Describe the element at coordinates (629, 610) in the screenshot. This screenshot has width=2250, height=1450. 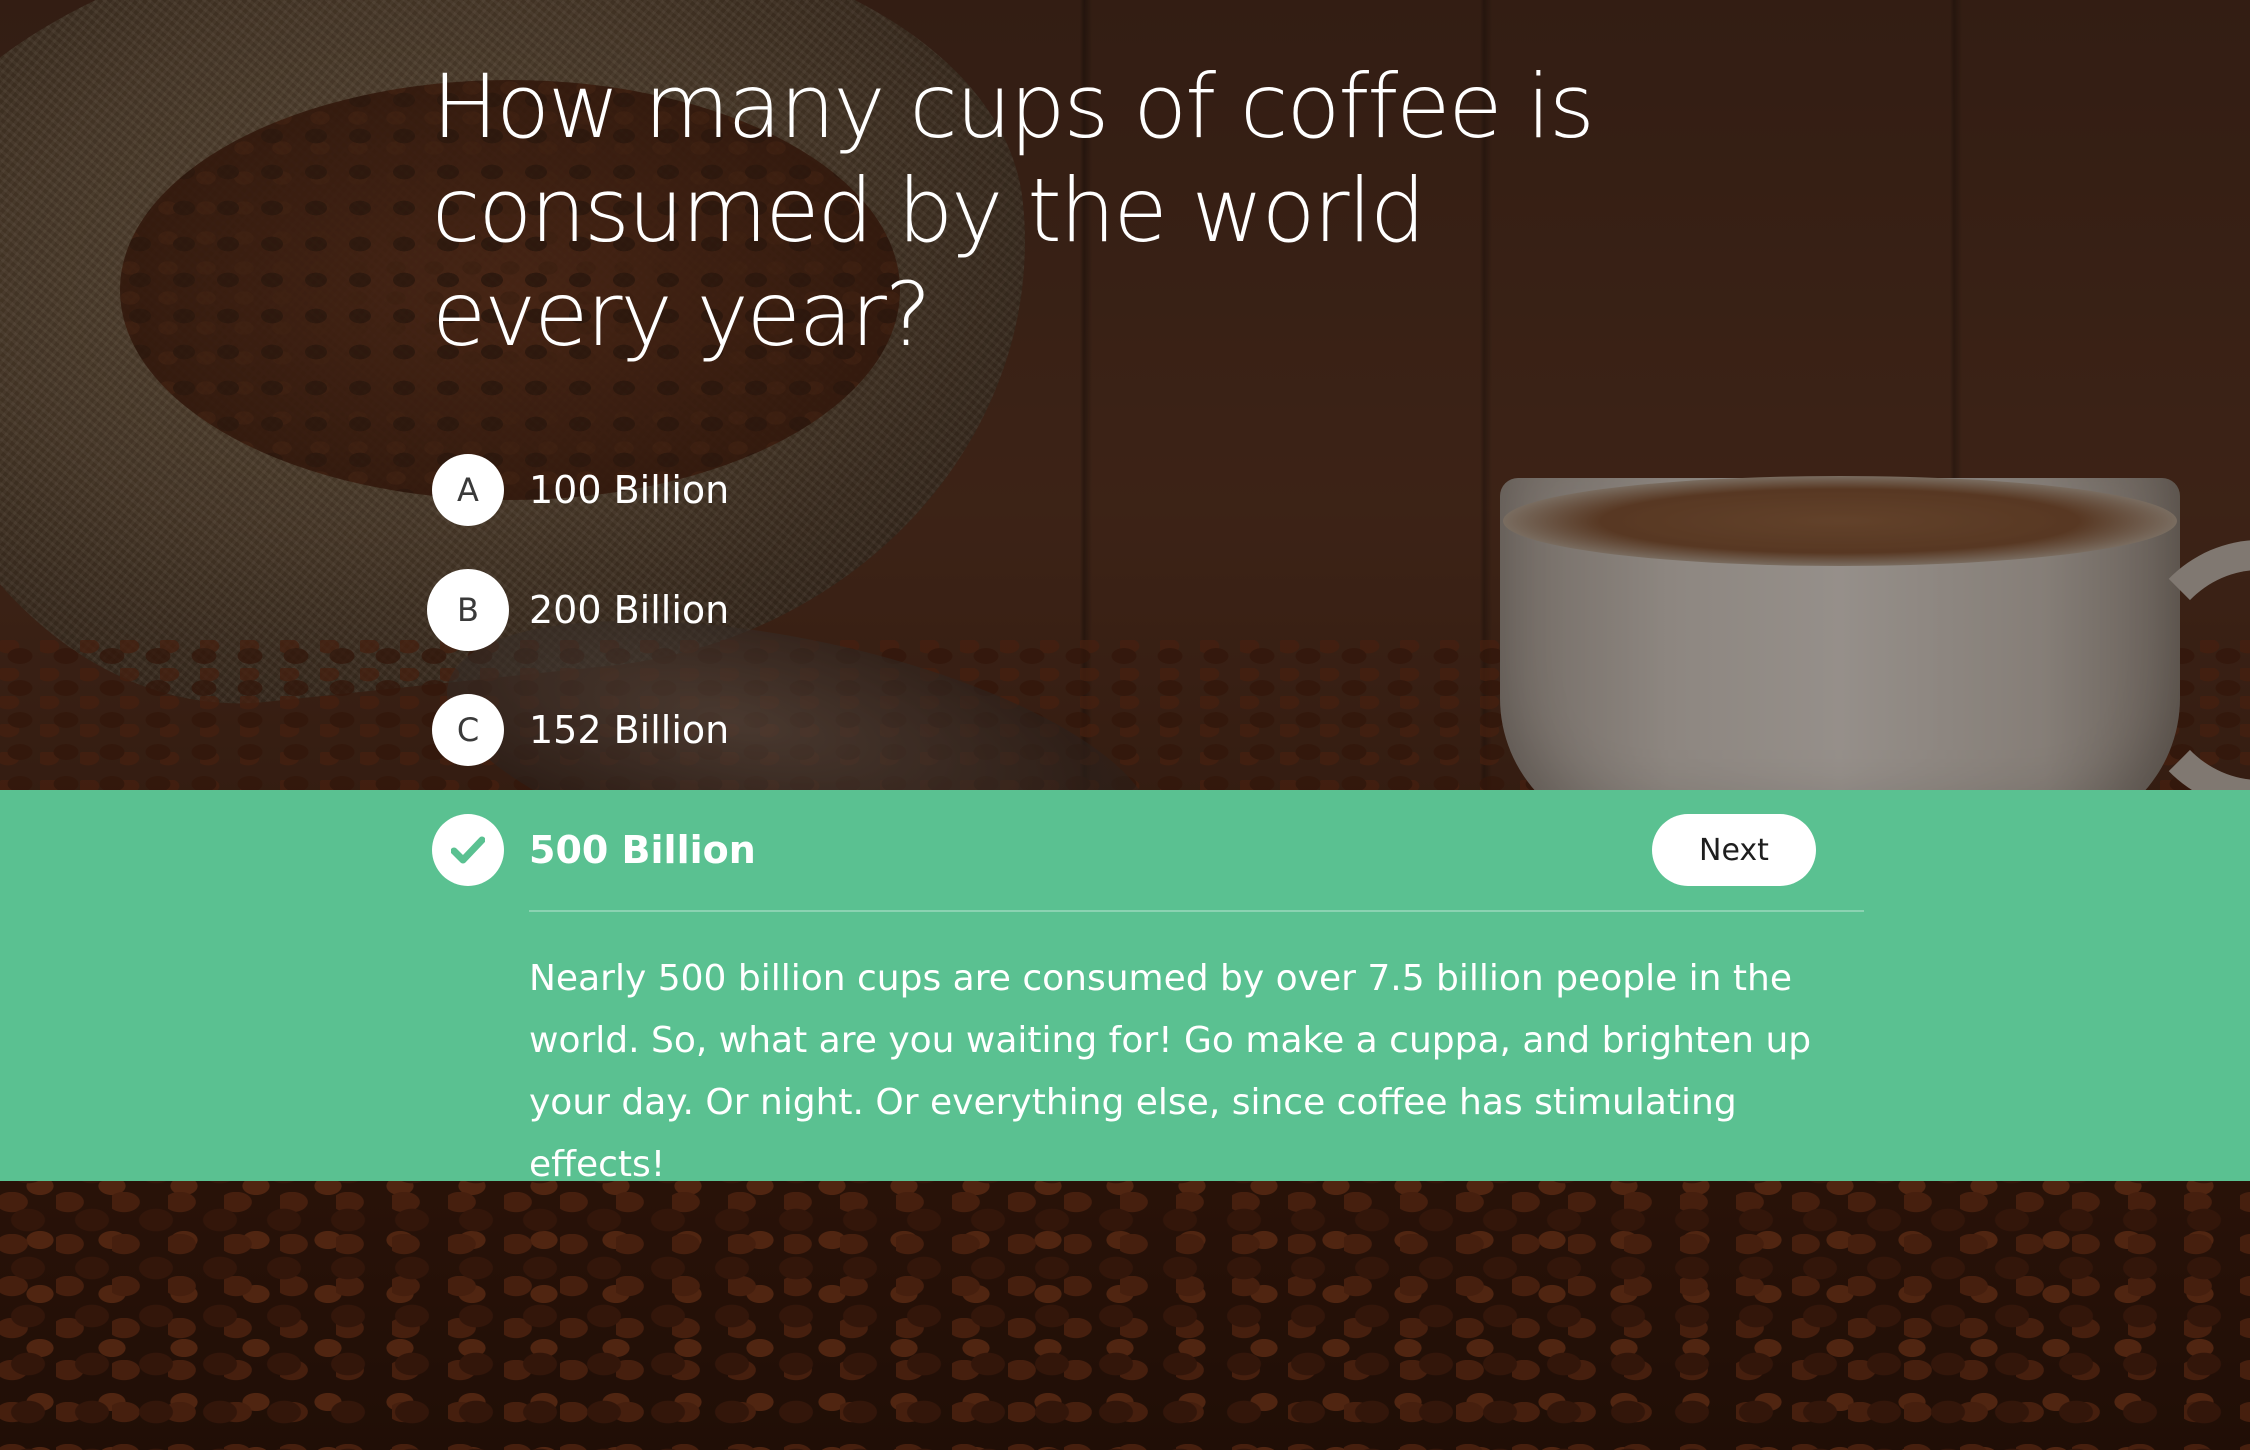
I see `option-label: 200 Billion` at that location.